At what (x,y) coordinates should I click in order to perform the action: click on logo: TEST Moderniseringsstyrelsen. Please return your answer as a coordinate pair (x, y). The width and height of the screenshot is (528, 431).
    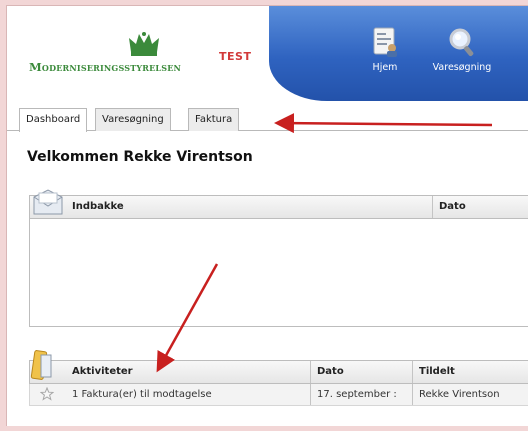
    Looking at the image, I should click on (144, 53).